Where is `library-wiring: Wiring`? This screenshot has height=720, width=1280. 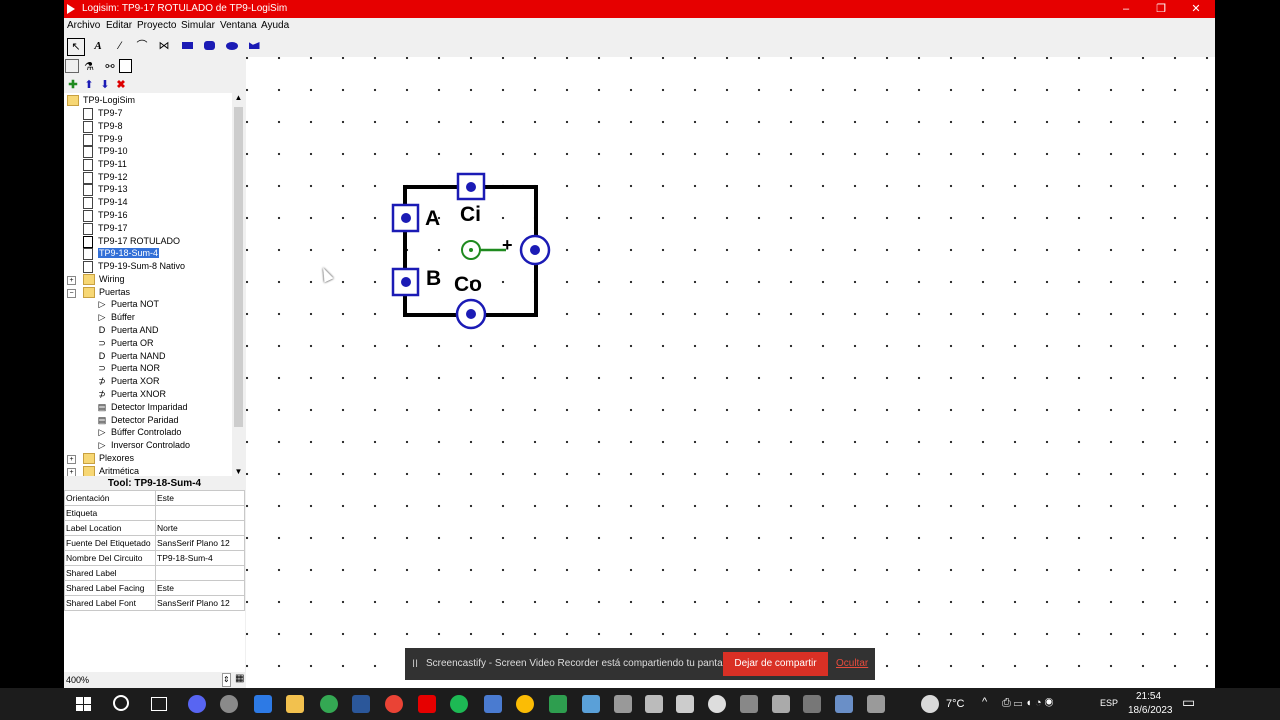
library-wiring: Wiring is located at coordinates (104, 279).